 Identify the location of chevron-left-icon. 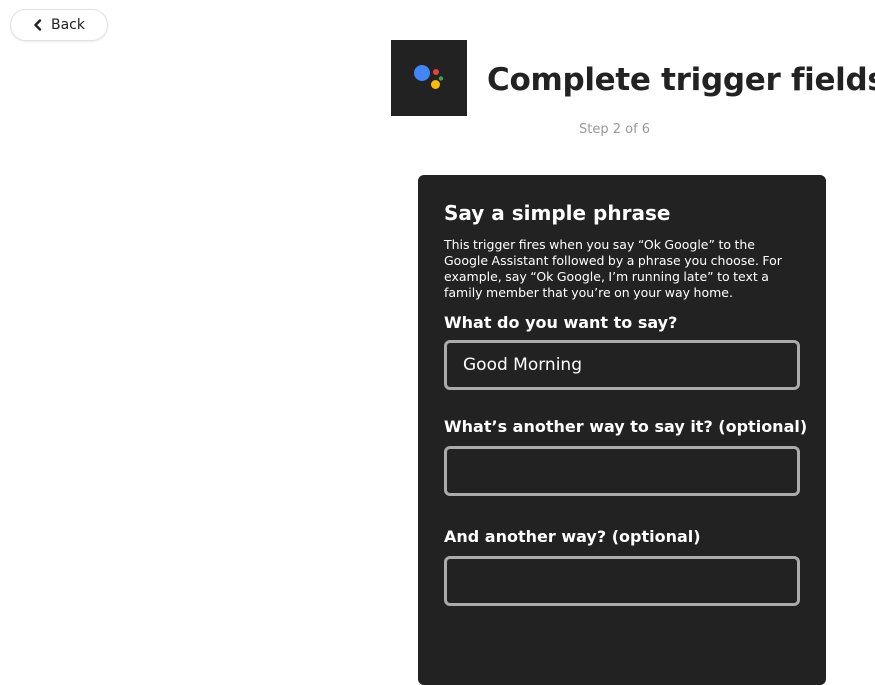
(38, 25).